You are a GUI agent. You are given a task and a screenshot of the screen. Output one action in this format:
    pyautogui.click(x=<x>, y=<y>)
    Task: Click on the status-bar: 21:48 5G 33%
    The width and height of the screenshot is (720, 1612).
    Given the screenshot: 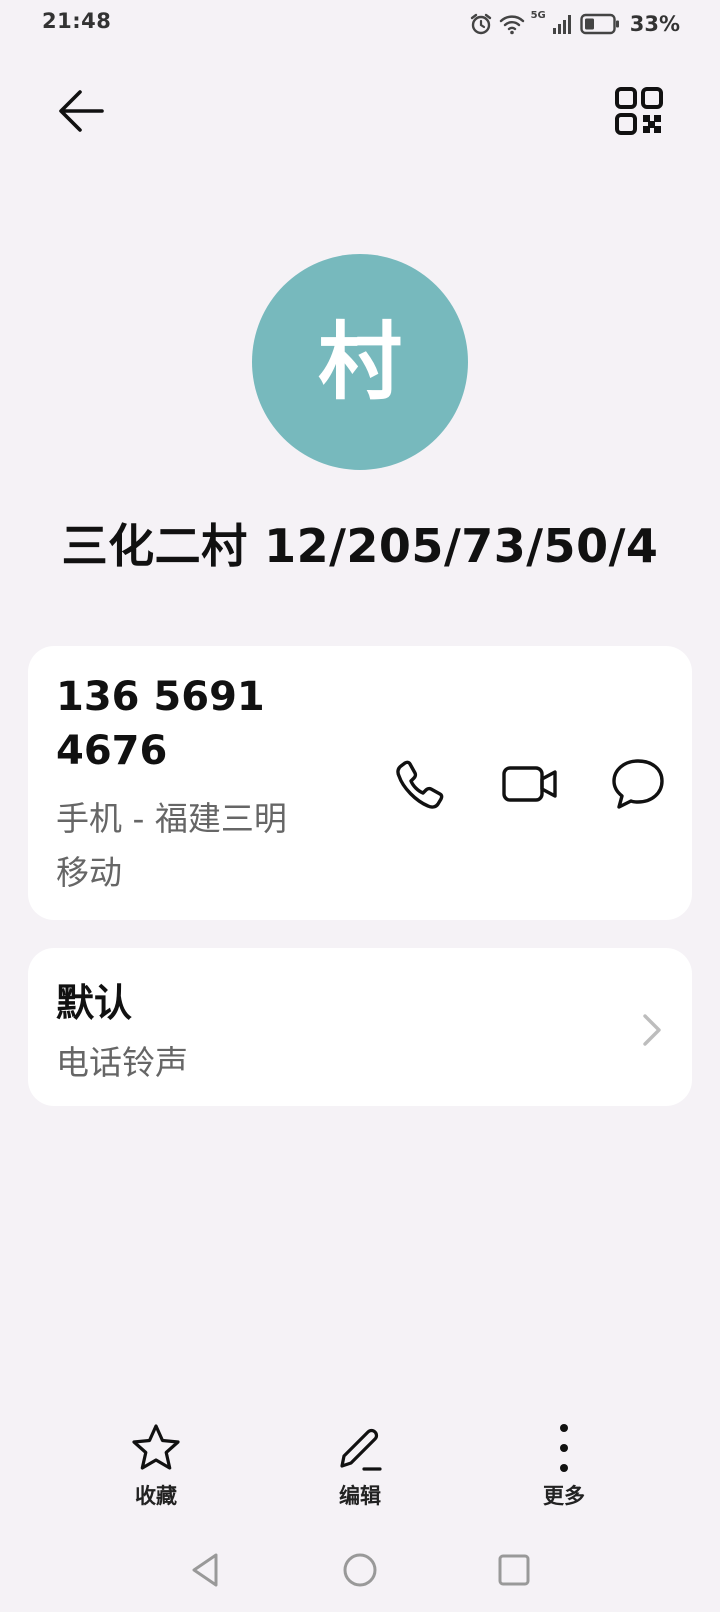 What is the action you would take?
    pyautogui.click(x=360, y=24)
    